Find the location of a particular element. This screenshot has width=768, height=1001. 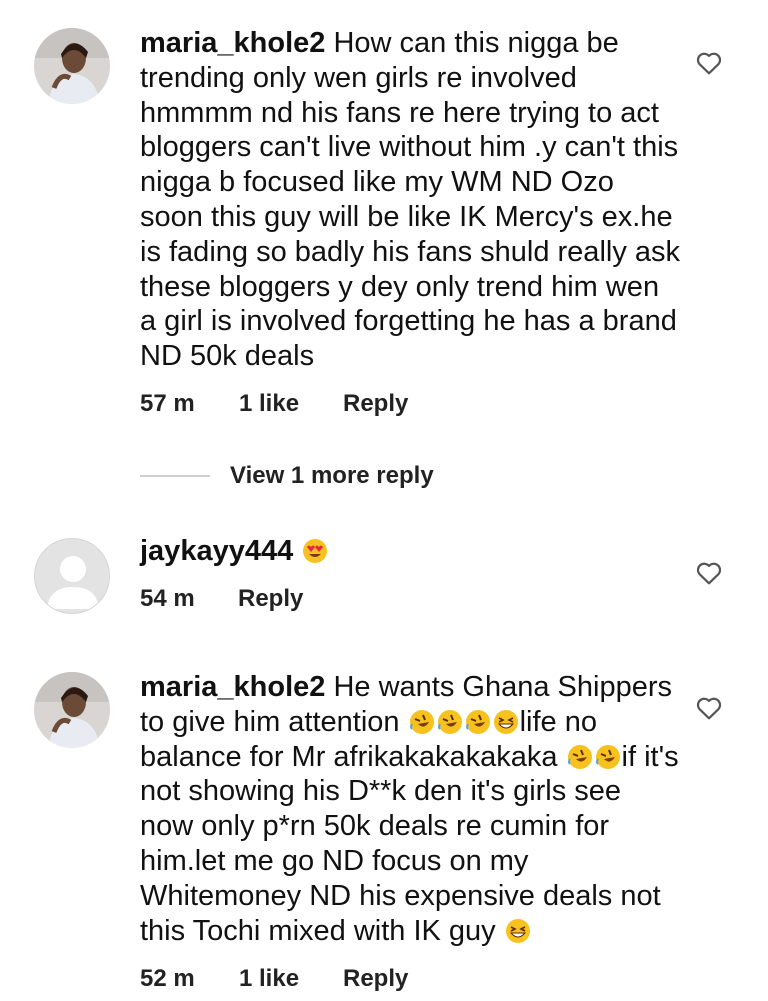

timestamp: 52 m is located at coordinates (167, 978).